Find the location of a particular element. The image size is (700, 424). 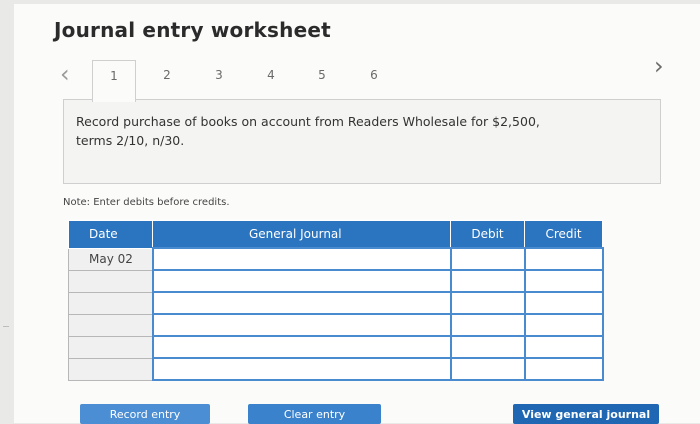

view-general-journal-button: View general journal is located at coordinates (586, 414).